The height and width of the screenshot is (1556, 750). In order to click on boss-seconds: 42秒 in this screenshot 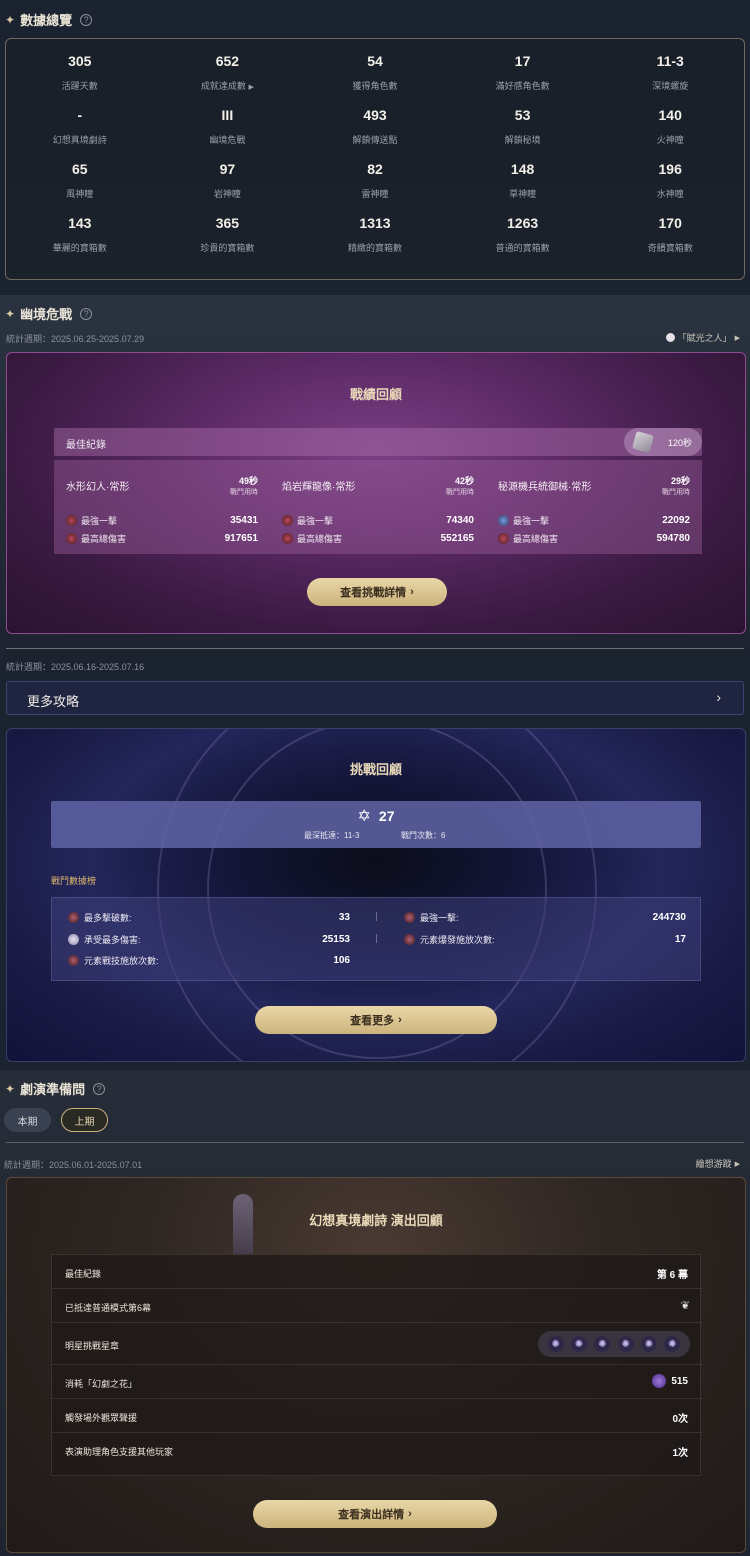, I will do `click(464, 481)`.